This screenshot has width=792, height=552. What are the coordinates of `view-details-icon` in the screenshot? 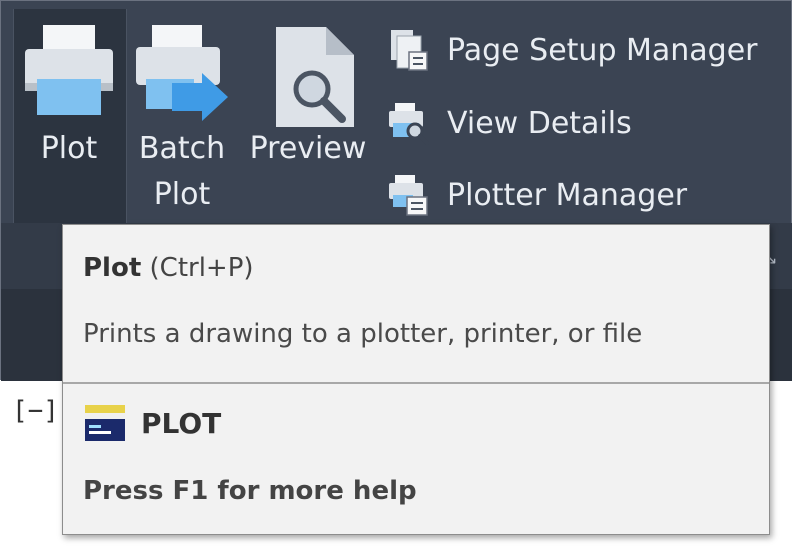 It's located at (409, 124).